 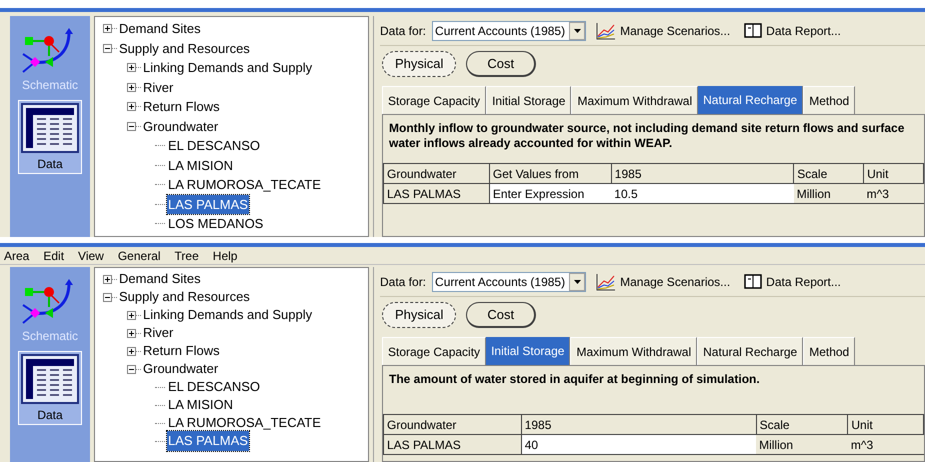 What do you see at coordinates (53, 255) in the screenshot?
I see `menu-item: Edit` at bounding box center [53, 255].